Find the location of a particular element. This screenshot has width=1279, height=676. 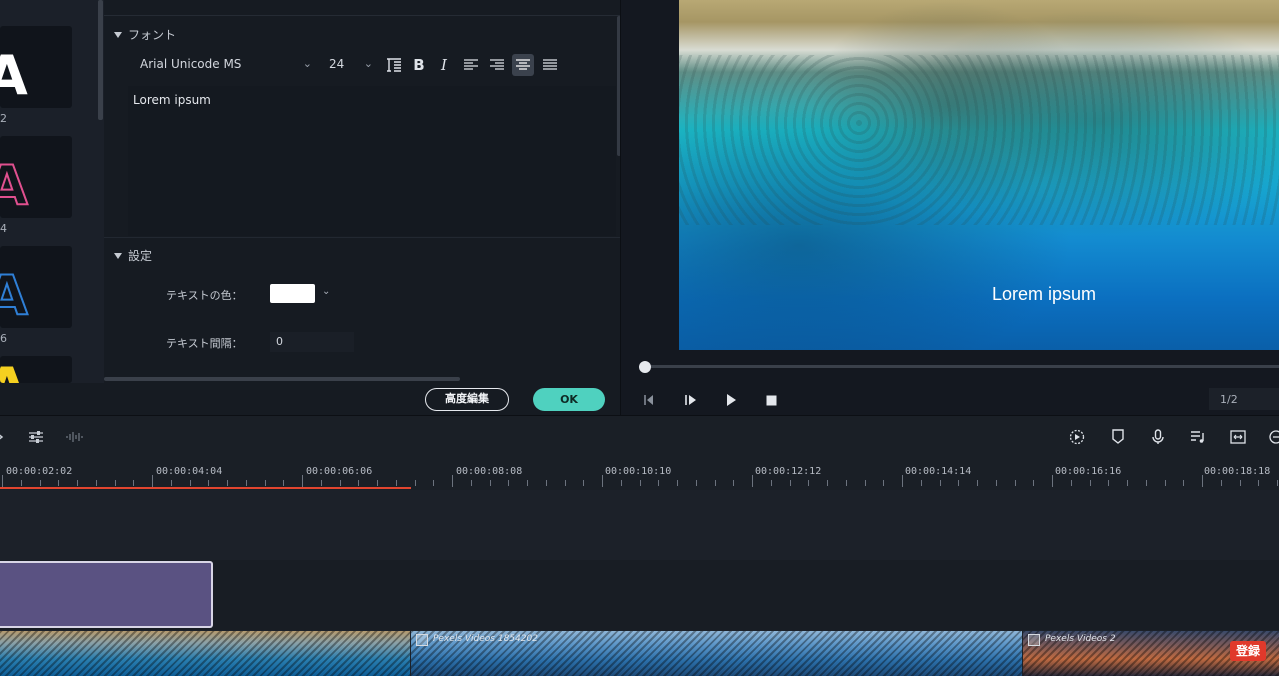

adjust-sliders-icon is located at coordinates (36, 437).